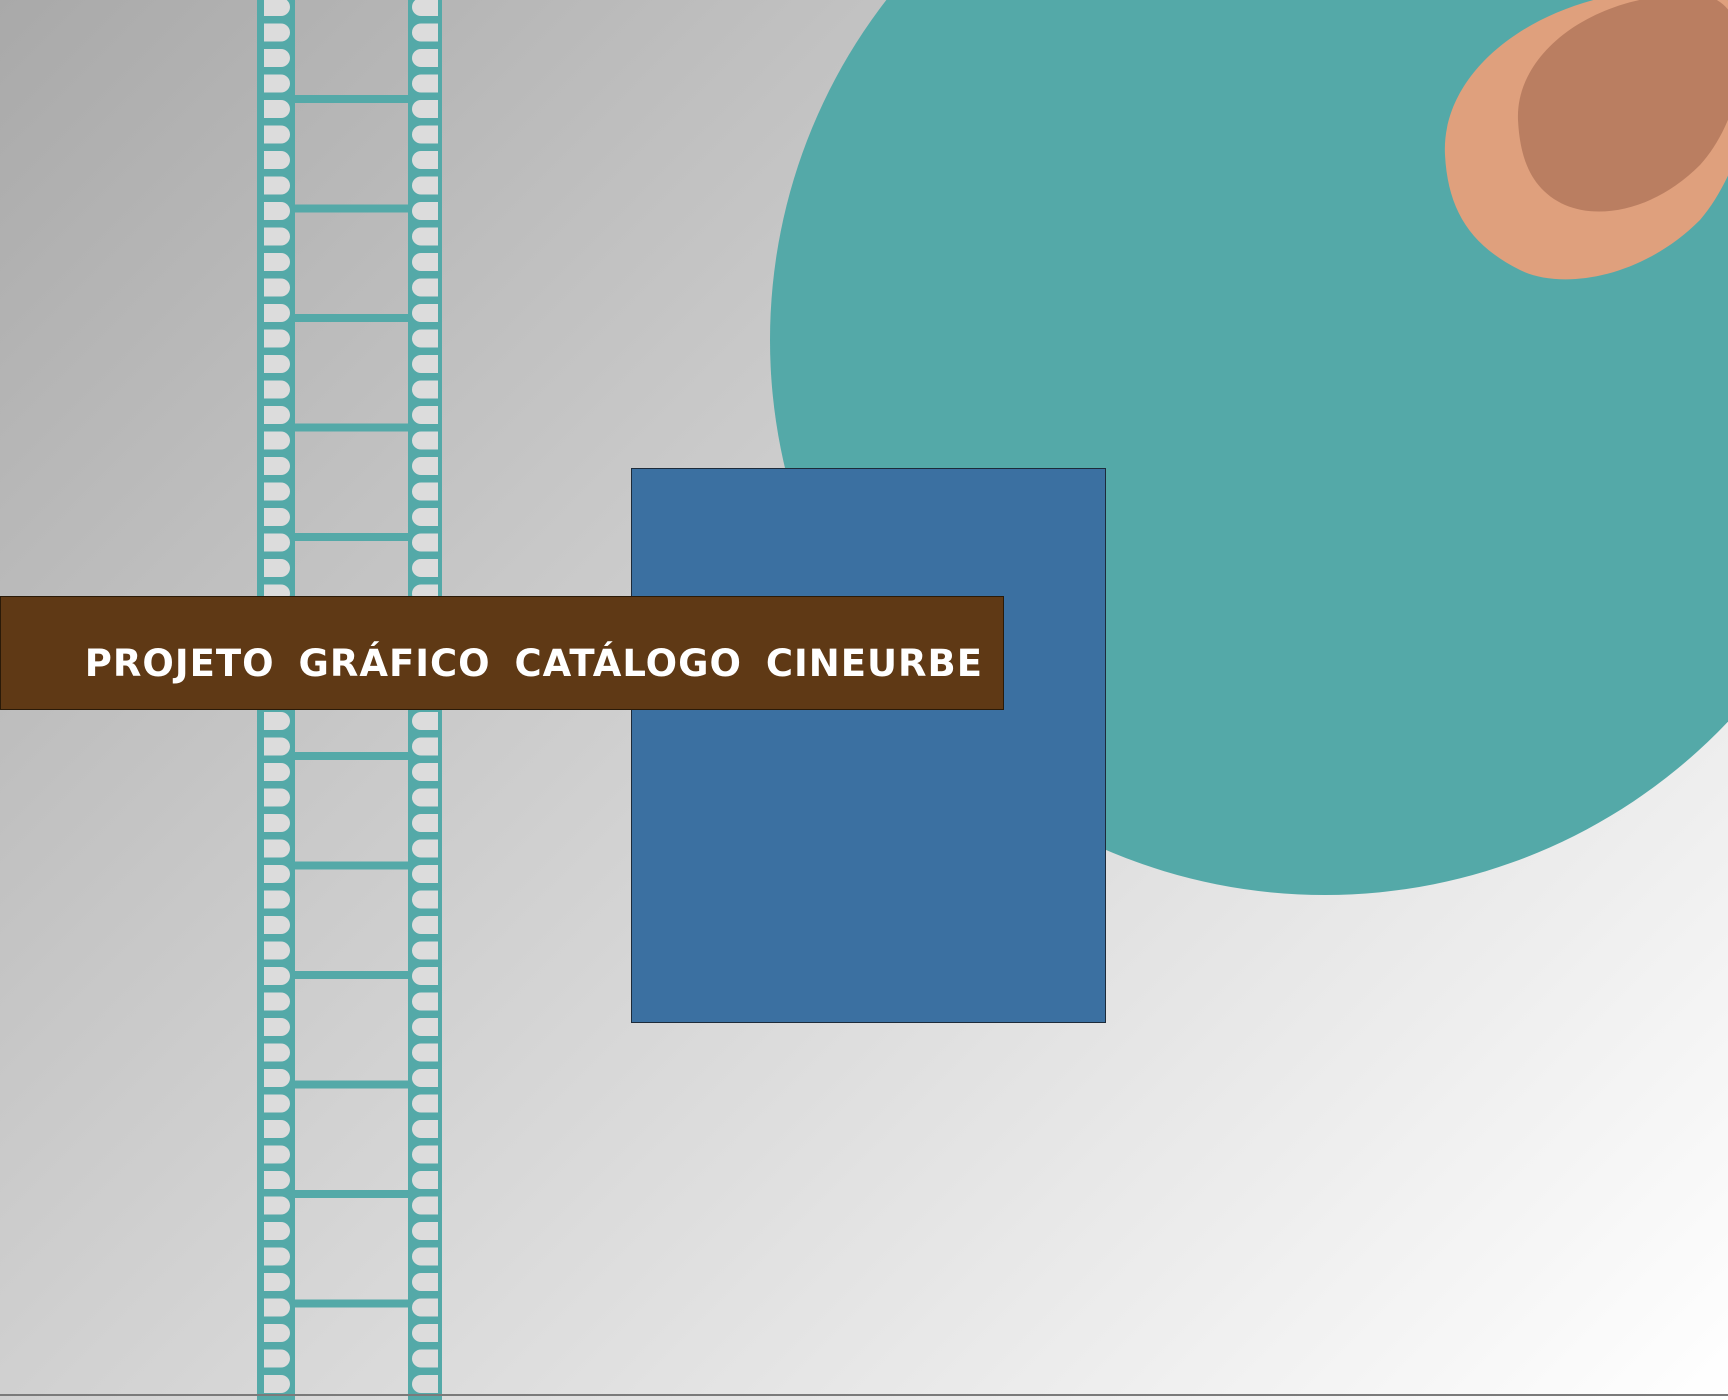 The image size is (1728, 1400). What do you see at coordinates (868, 745) in the screenshot?
I see `blue-panel` at bounding box center [868, 745].